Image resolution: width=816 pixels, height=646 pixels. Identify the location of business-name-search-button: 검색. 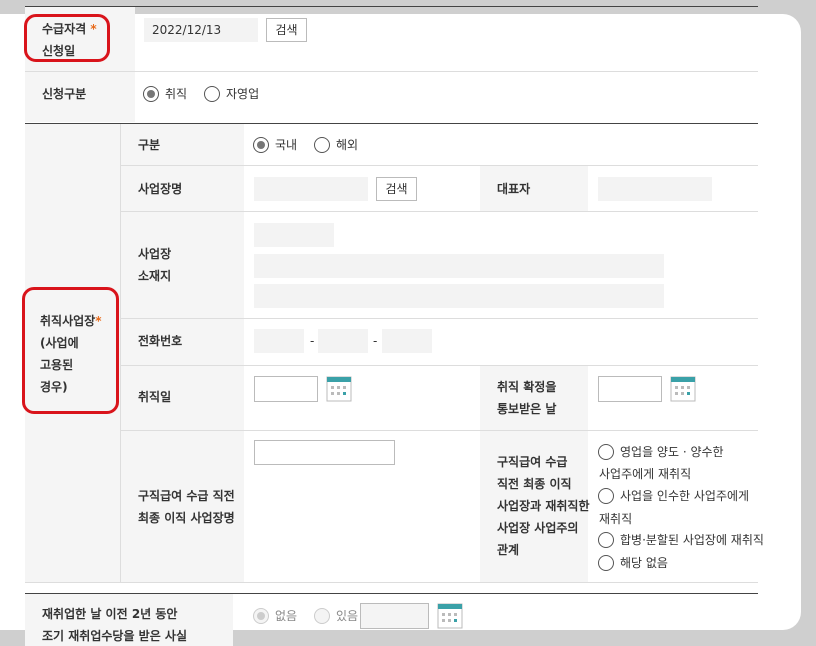
(396, 189).